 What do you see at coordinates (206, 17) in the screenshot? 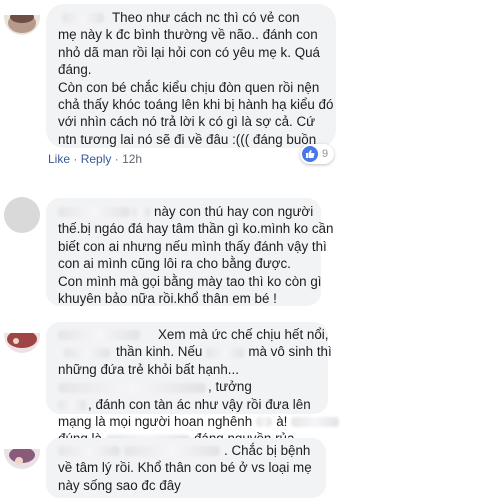
I see `comment-text-line: Theo như cách nc thì có vẻ con` at bounding box center [206, 17].